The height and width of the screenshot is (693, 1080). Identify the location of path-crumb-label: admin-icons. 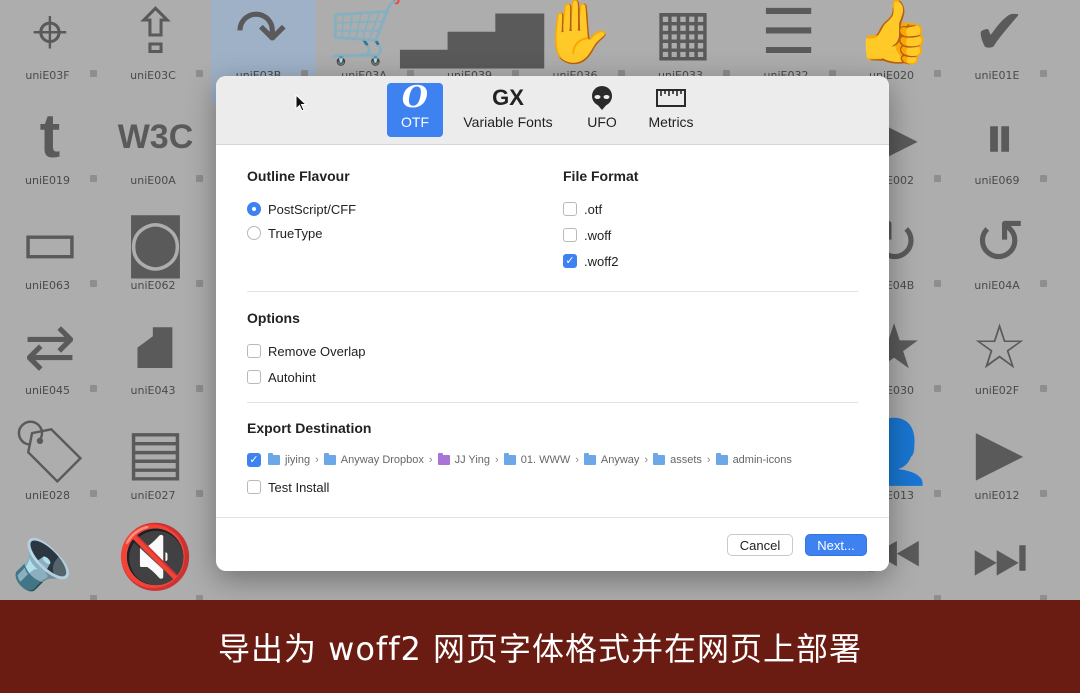
(762, 460).